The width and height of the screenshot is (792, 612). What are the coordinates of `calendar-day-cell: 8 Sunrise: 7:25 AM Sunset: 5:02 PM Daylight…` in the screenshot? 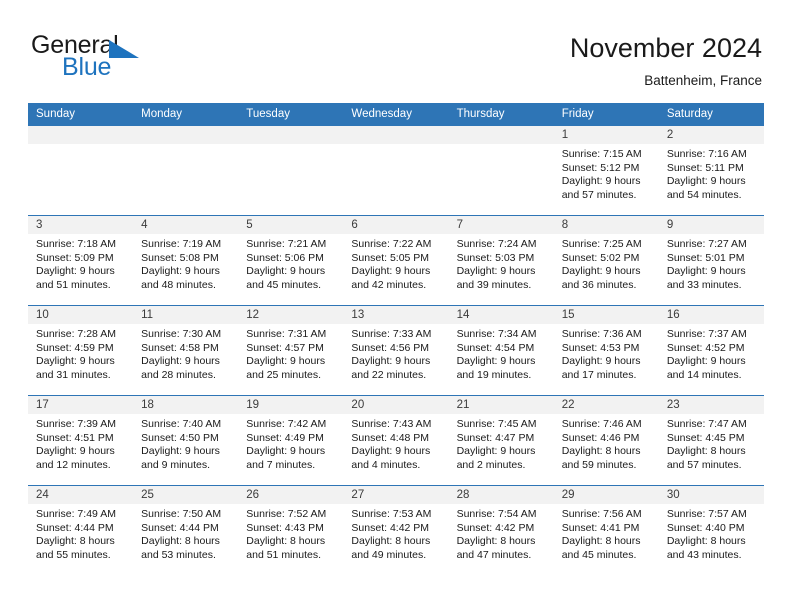 It's located at (606, 260).